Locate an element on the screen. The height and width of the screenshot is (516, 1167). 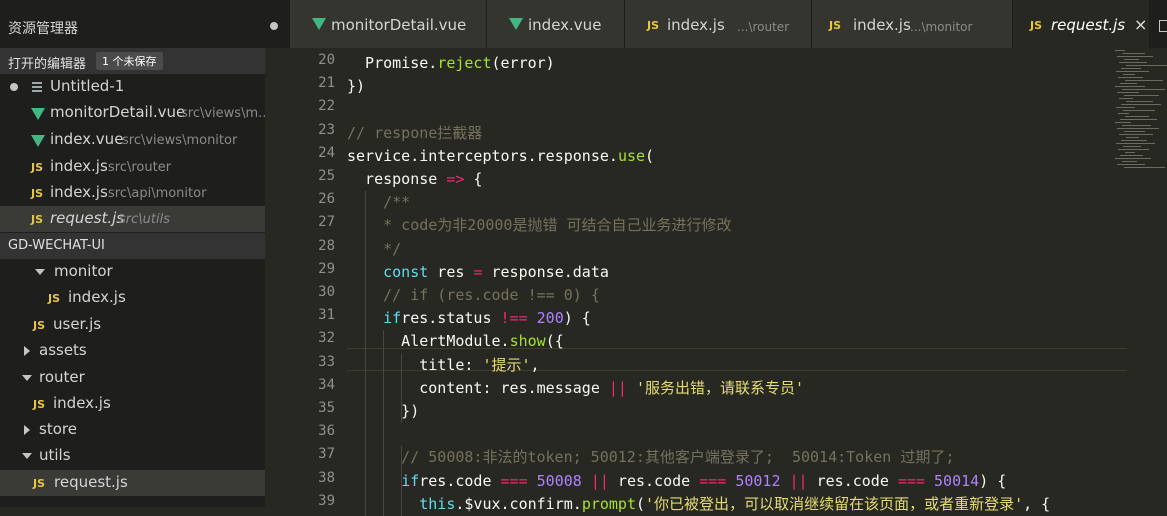
file-name: monitorDetail.vue is located at coordinates (118, 112).